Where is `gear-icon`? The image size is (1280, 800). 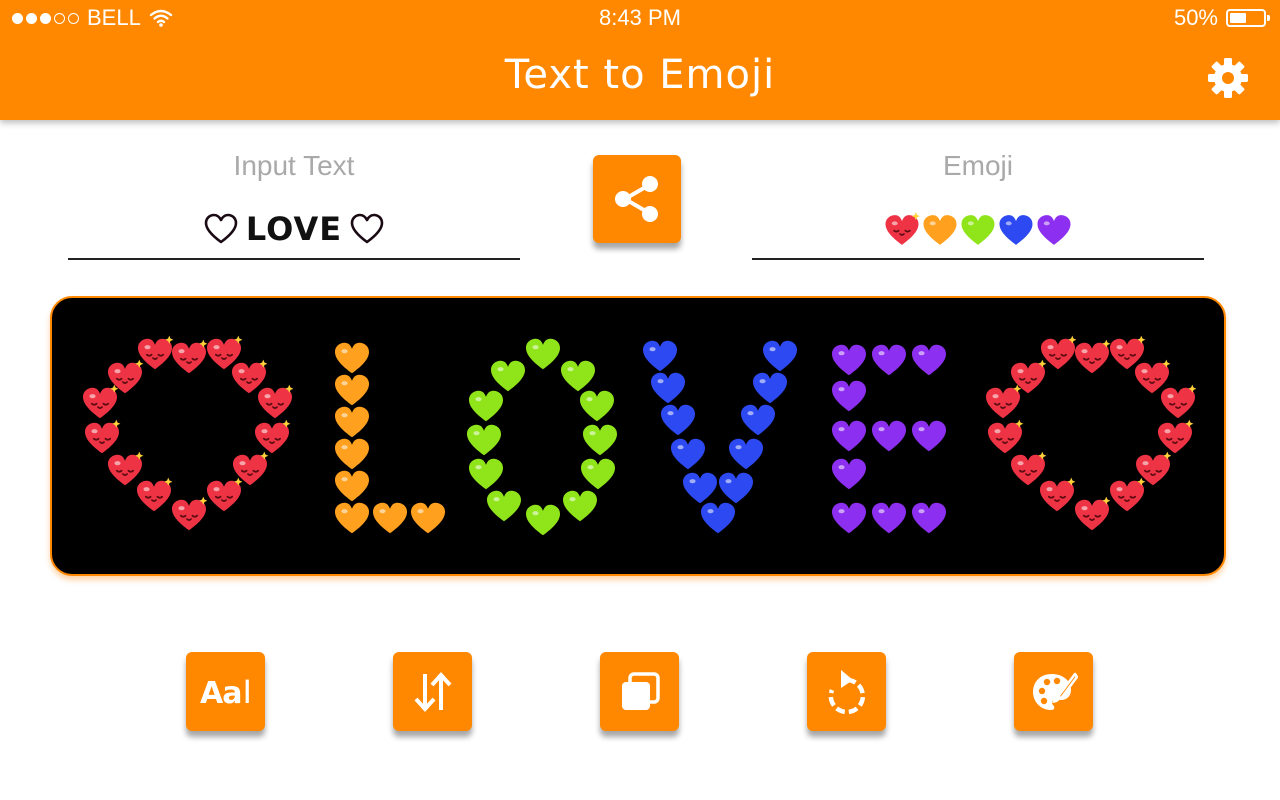 gear-icon is located at coordinates (1228, 78).